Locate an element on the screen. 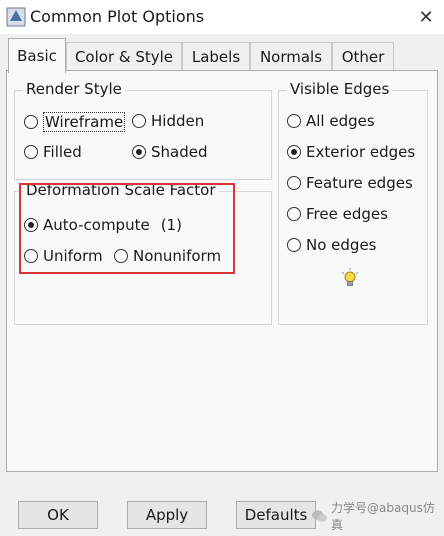  auto-compute-value: (1) is located at coordinates (171, 225).